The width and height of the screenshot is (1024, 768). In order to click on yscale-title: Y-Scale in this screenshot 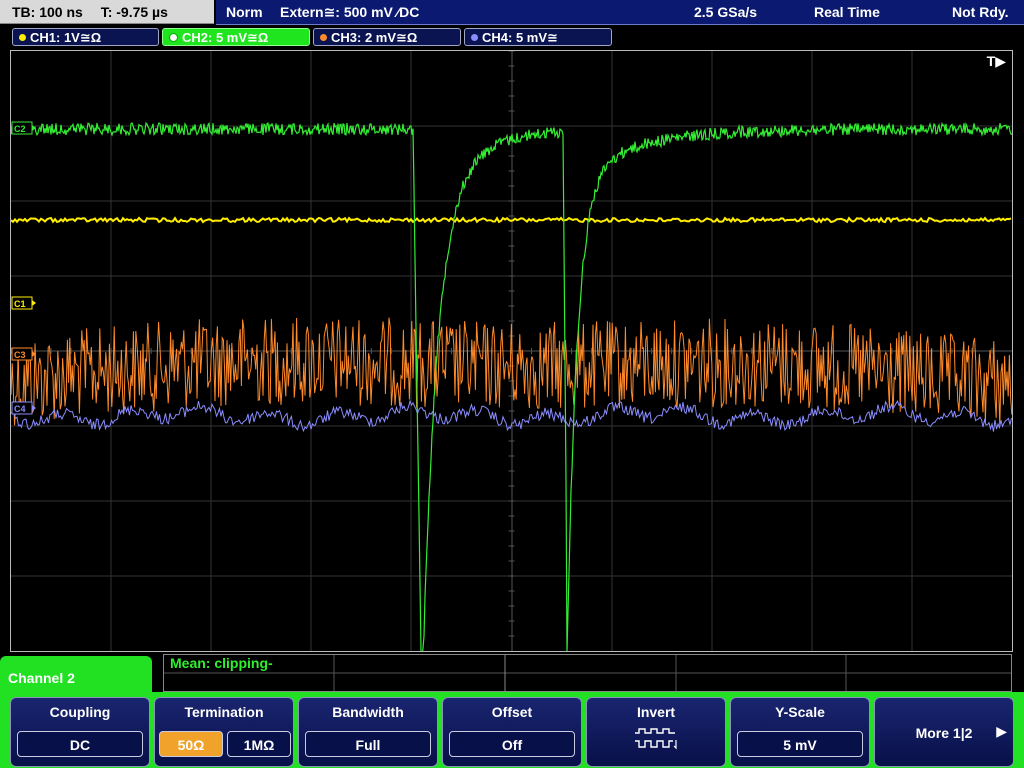, I will do `click(800, 712)`.